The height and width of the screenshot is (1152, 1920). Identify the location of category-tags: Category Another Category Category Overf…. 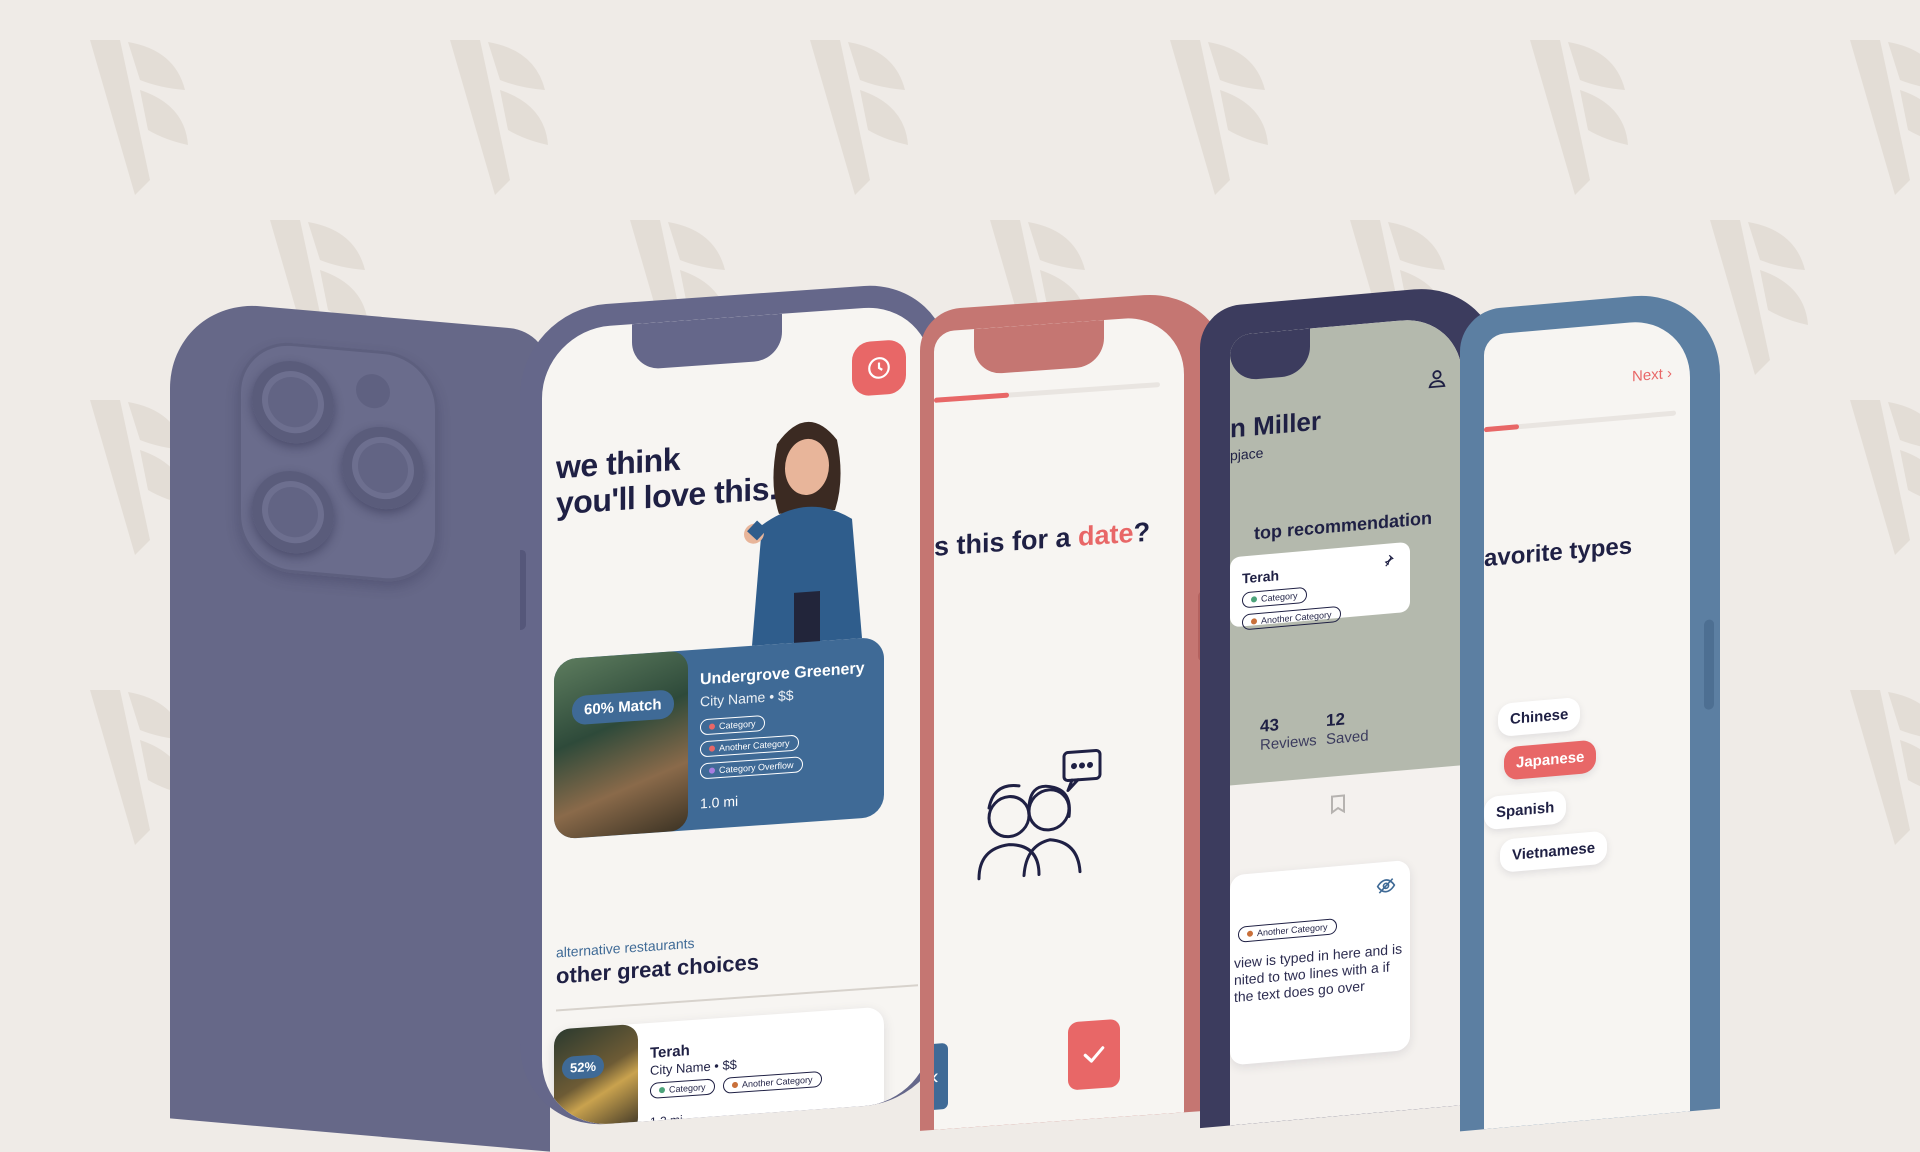
(785, 745).